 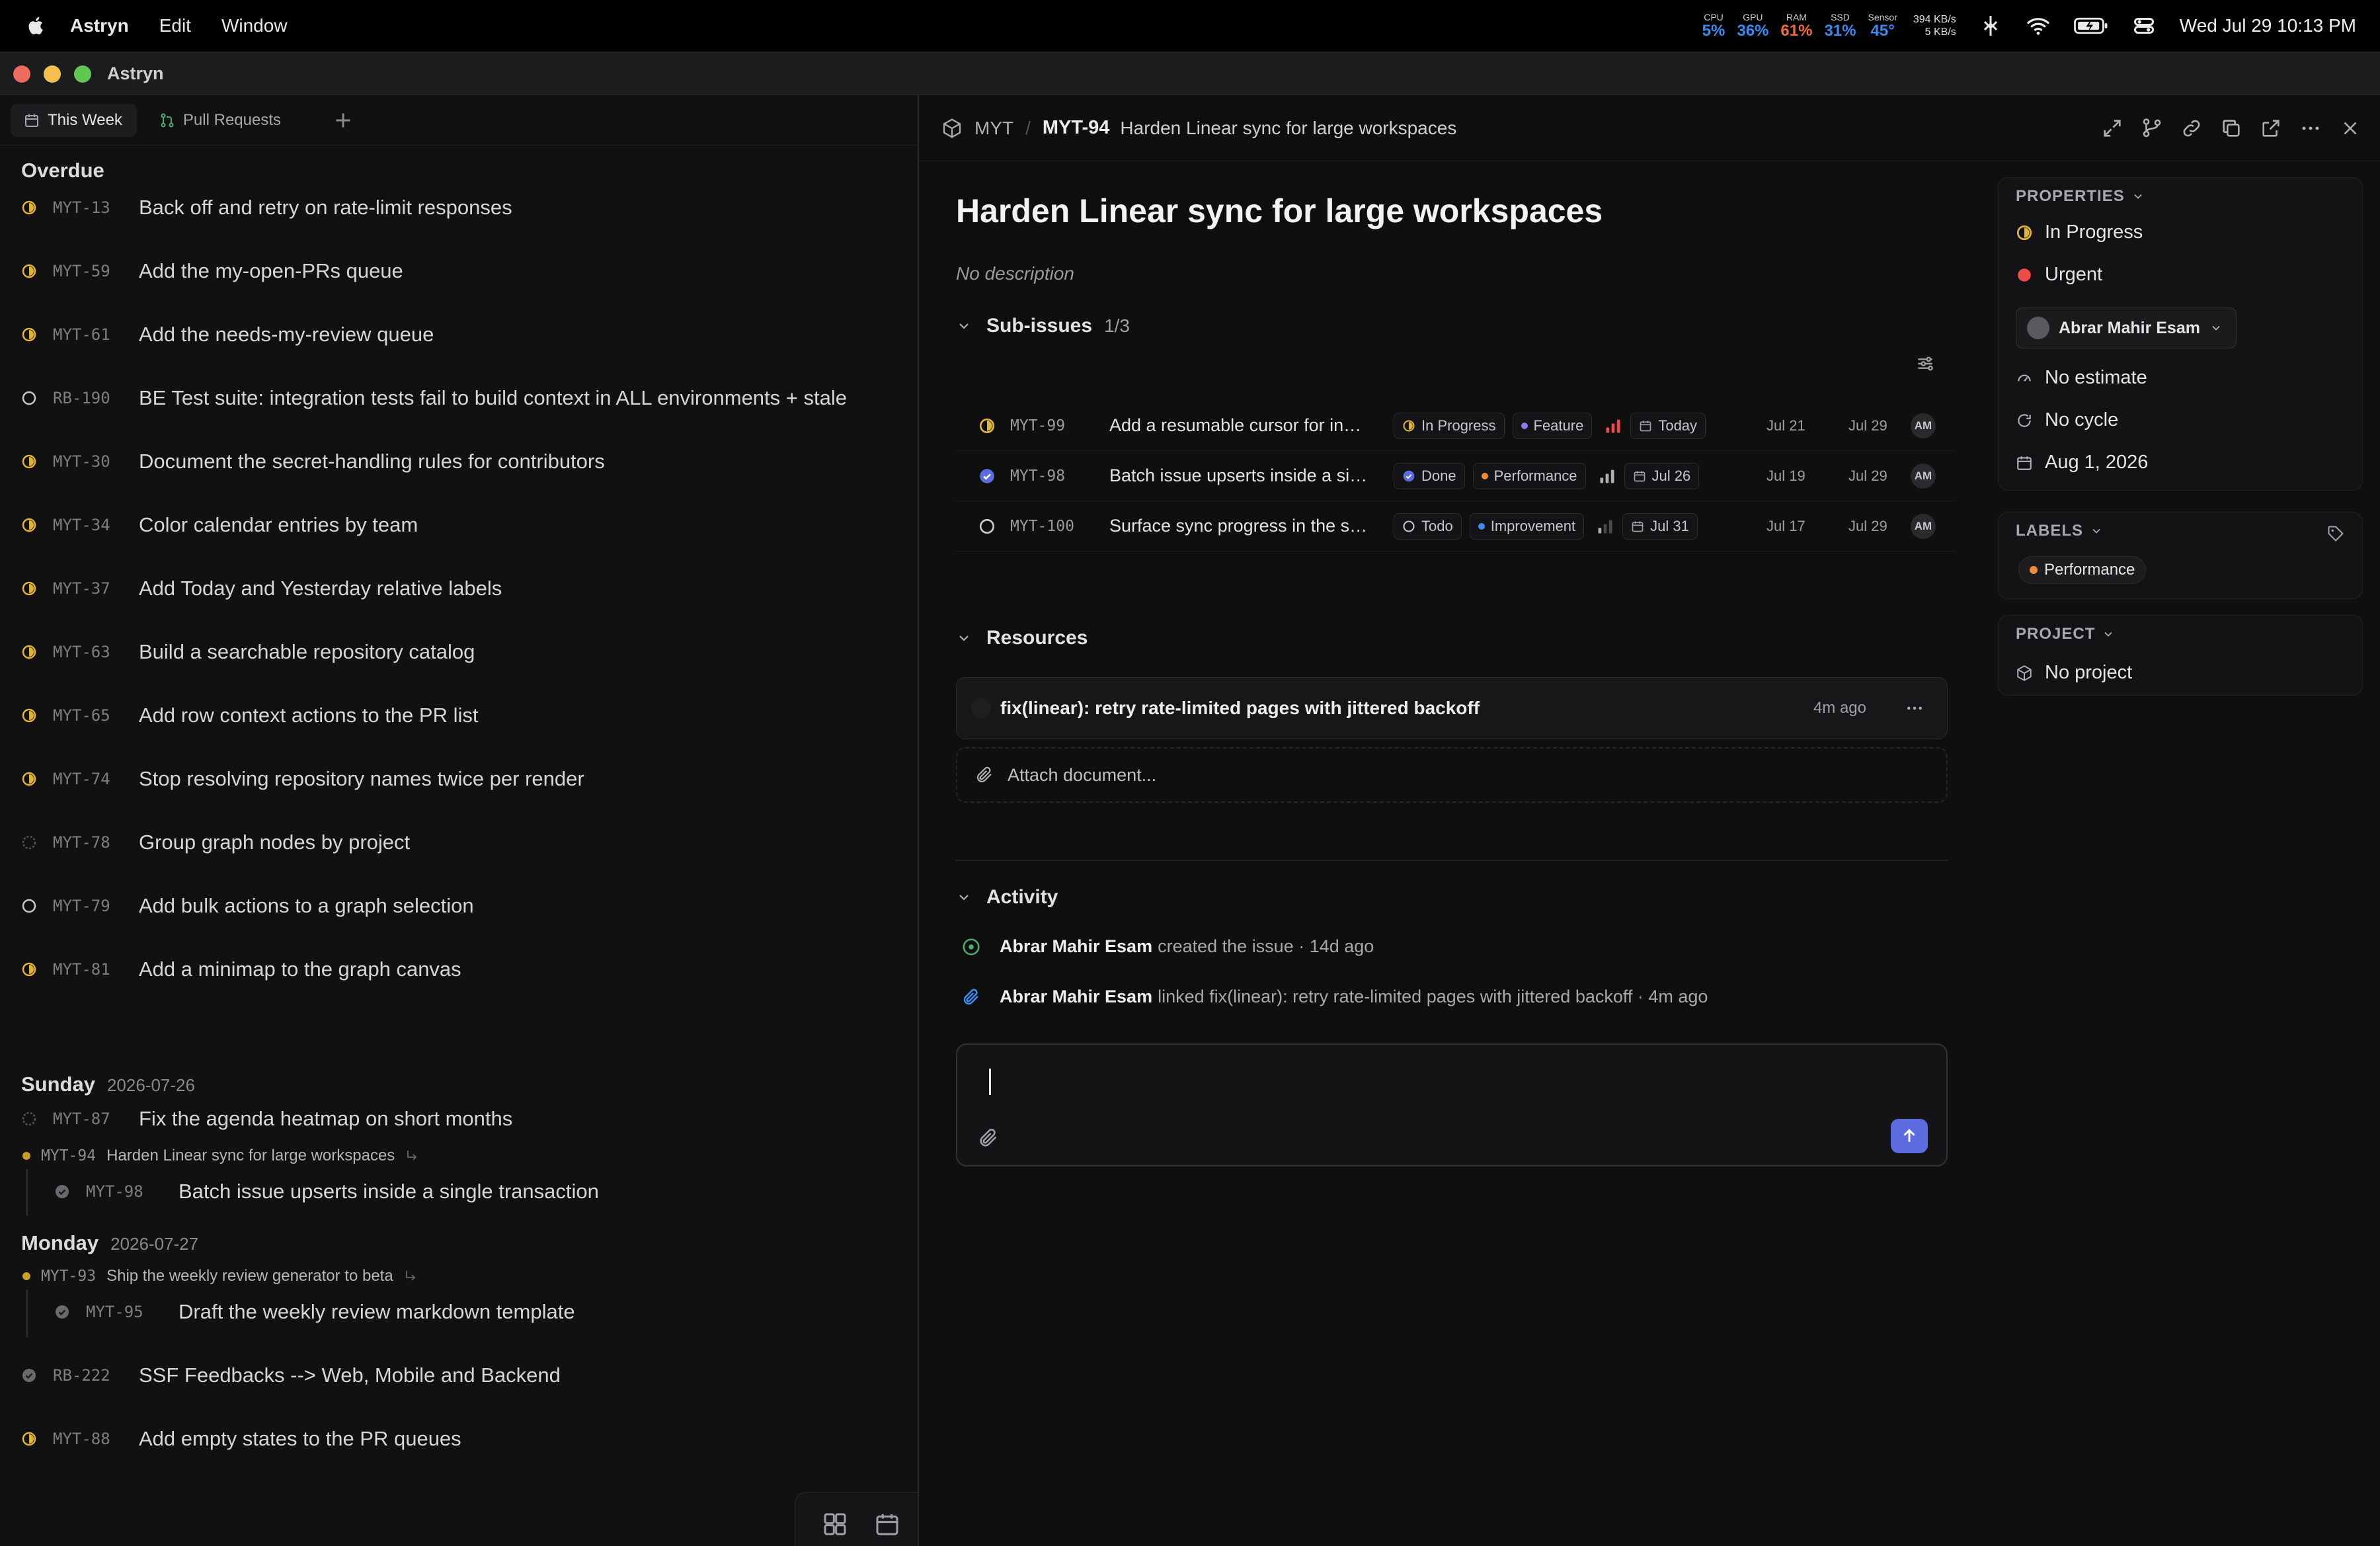 I want to click on close-icon, so click(x=2350, y=128).